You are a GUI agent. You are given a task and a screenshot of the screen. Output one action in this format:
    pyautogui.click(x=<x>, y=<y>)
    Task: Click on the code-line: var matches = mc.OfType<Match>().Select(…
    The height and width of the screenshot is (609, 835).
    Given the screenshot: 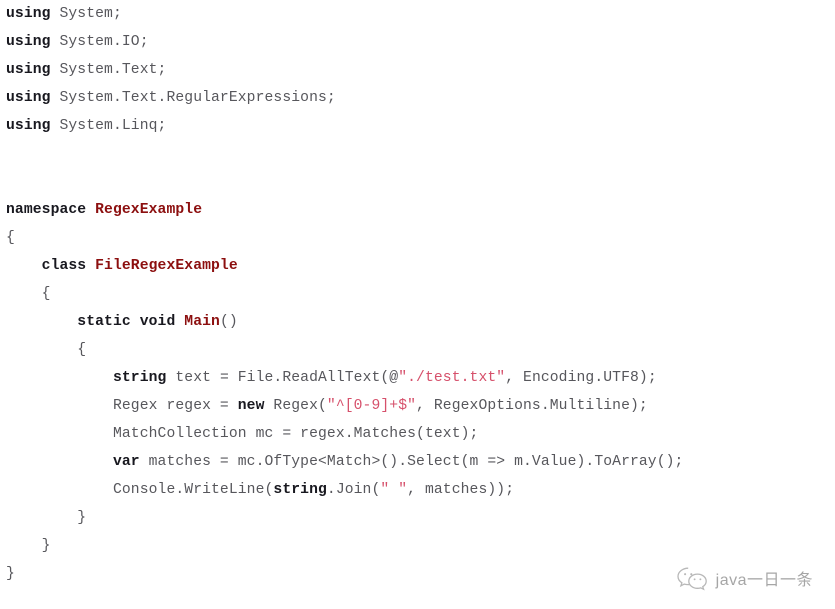 What is the action you would take?
    pyautogui.click(x=417, y=462)
    